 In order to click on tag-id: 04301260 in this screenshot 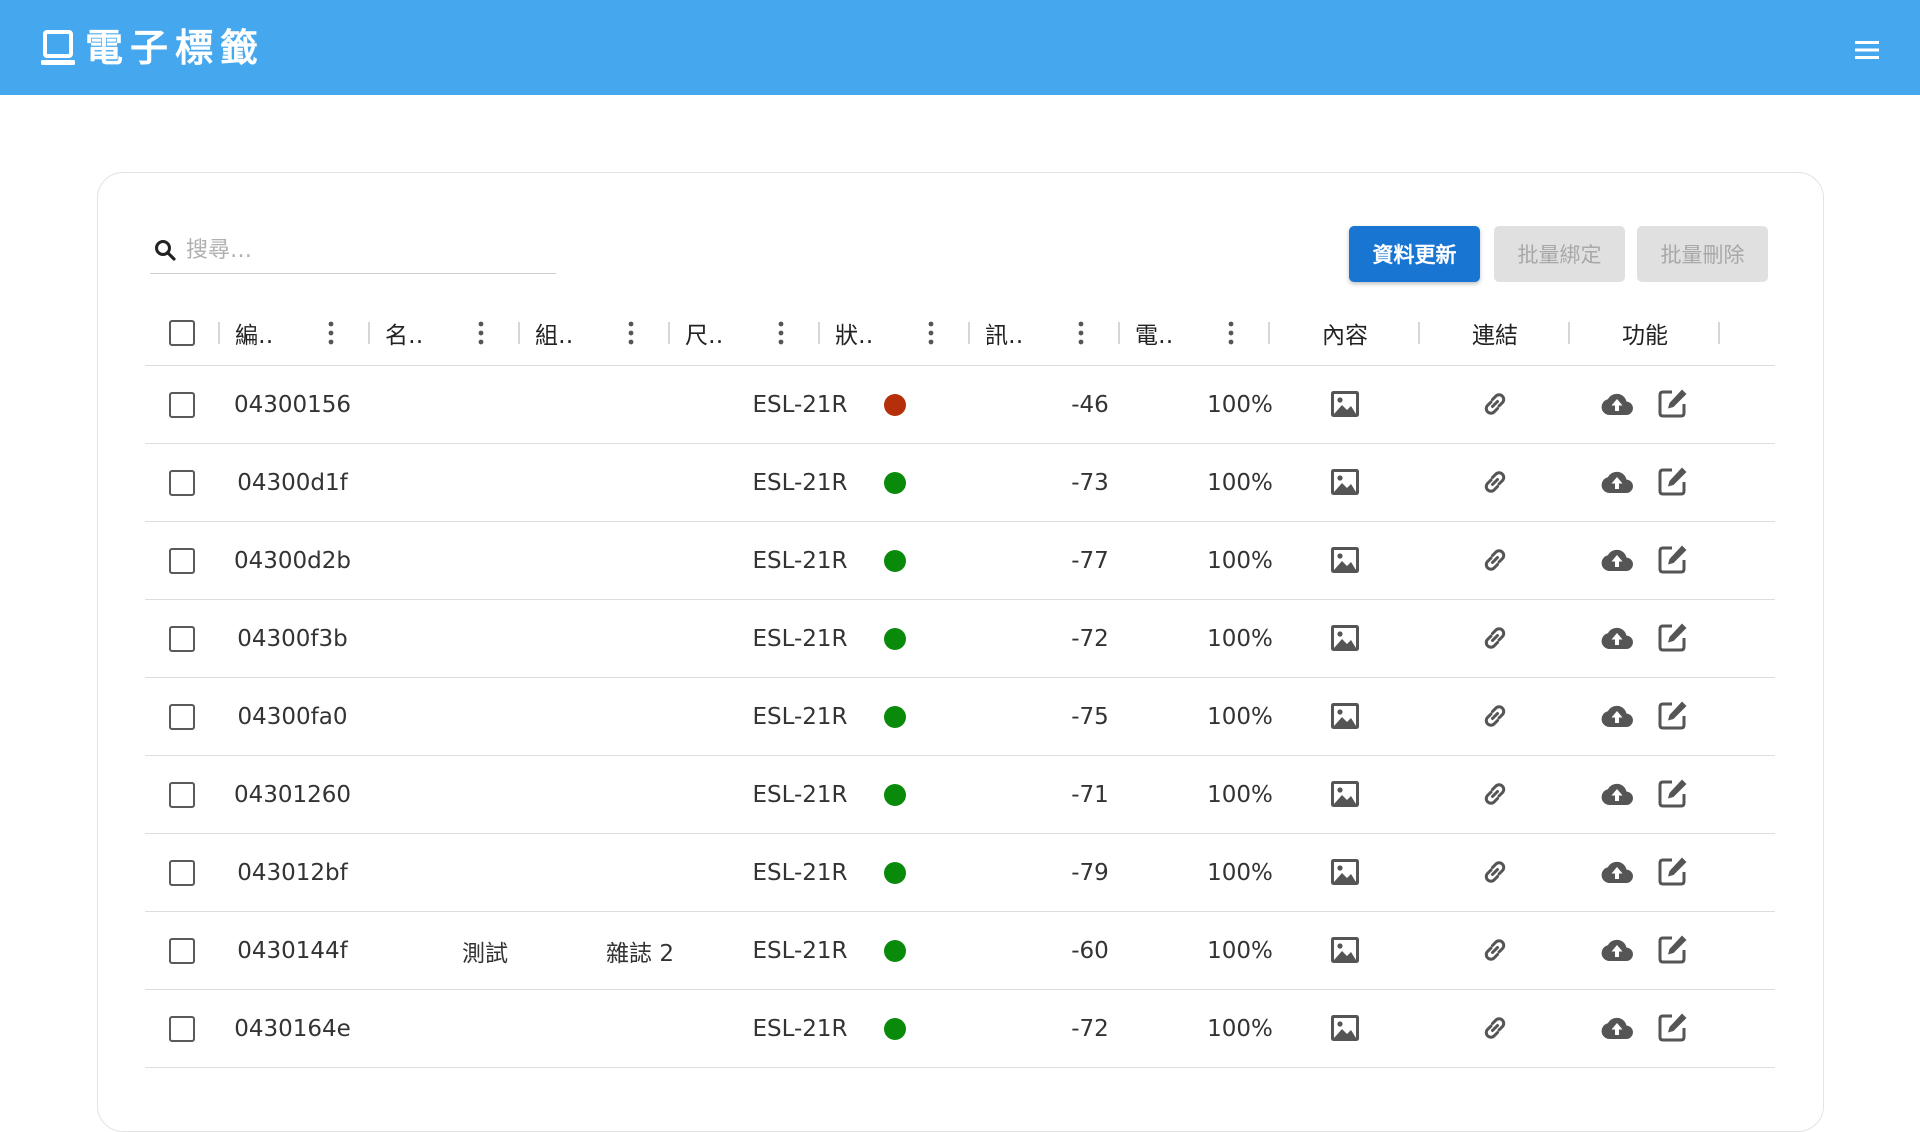, I will do `click(292, 795)`.